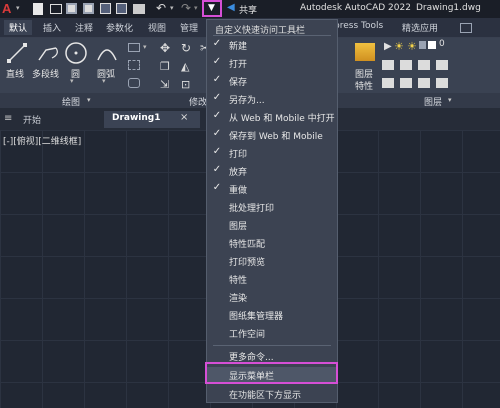 The height and width of the screenshot is (408, 500). What do you see at coordinates (450, 100) in the screenshot?
I see `layer-panel-dropdown-icon: ▾` at bounding box center [450, 100].